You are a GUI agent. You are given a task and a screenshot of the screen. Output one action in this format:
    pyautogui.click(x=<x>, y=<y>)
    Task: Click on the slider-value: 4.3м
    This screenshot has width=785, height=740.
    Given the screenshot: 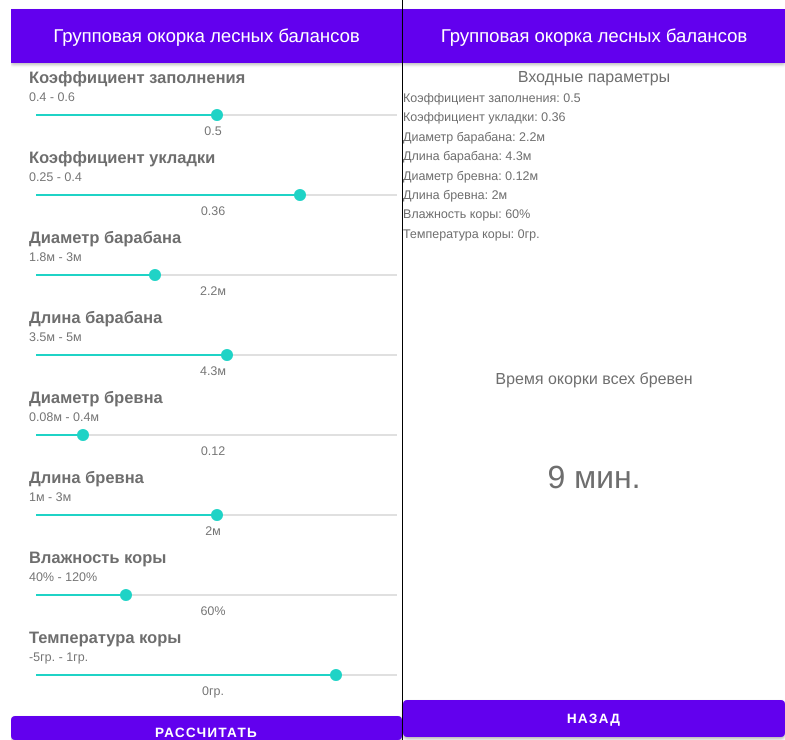 What is the action you would take?
    pyautogui.click(x=213, y=371)
    